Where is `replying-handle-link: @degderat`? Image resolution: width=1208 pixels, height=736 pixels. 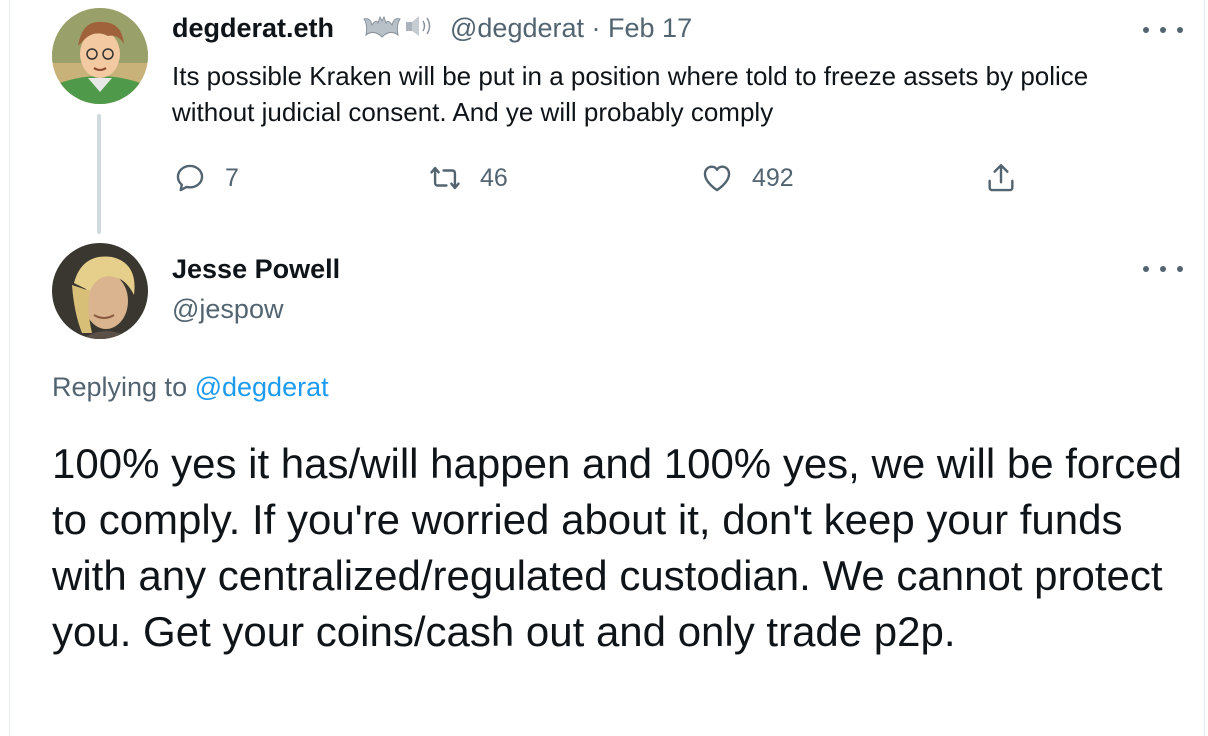
replying-handle-link: @degderat is located at coordinates (262, 387).